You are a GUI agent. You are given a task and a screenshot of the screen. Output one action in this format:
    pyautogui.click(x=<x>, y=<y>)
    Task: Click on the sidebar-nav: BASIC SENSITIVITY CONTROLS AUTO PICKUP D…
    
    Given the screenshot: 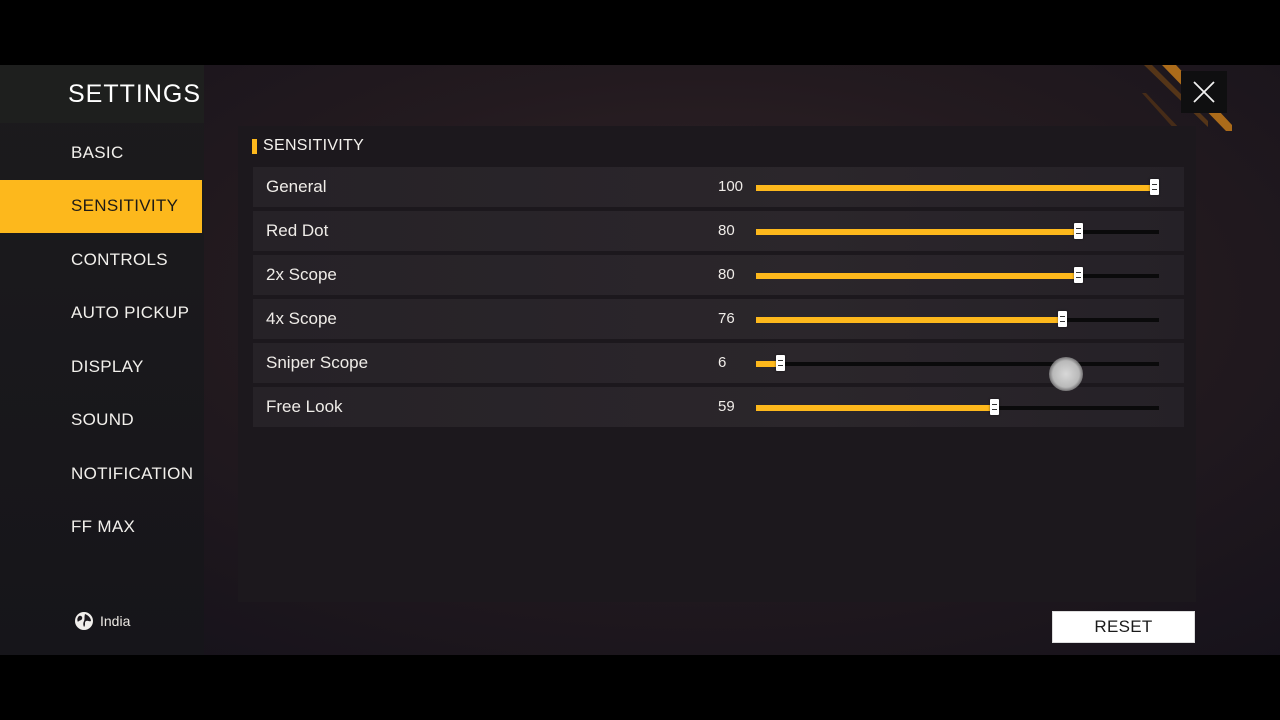 What is the action you would take?
    pyautogui.click(x=102, y=340)
    